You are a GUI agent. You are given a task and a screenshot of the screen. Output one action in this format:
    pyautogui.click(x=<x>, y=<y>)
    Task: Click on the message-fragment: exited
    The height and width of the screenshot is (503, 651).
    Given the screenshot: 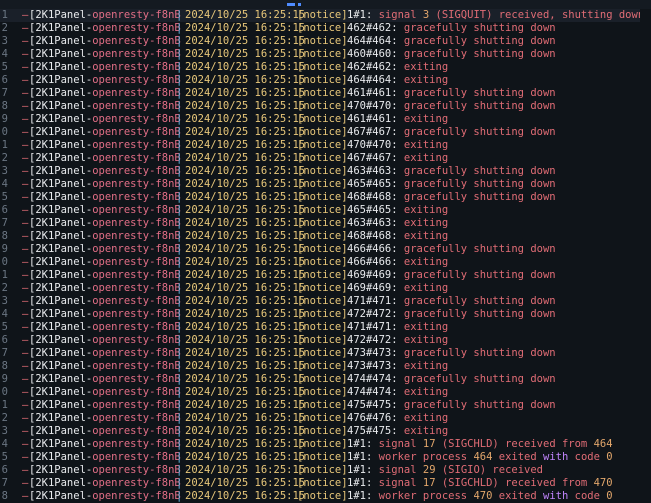 What is the action you would take?
    pyautogui.click(x=517, y=496)
    